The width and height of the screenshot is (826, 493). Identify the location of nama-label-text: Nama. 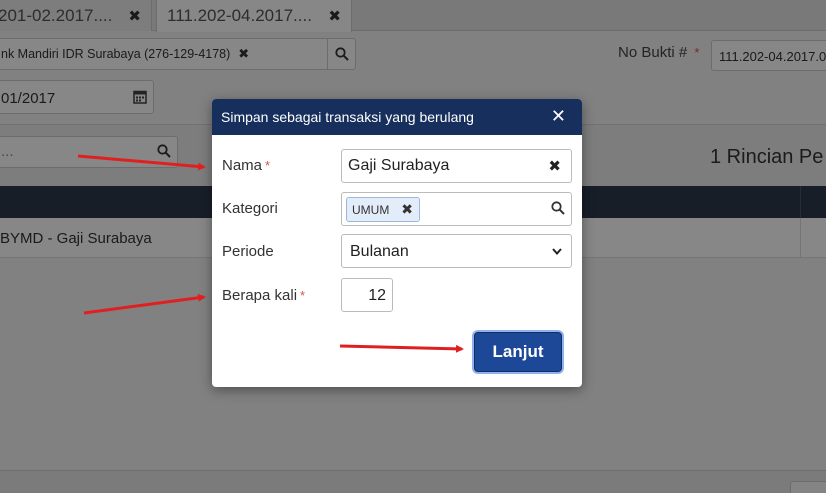
(242, 165).